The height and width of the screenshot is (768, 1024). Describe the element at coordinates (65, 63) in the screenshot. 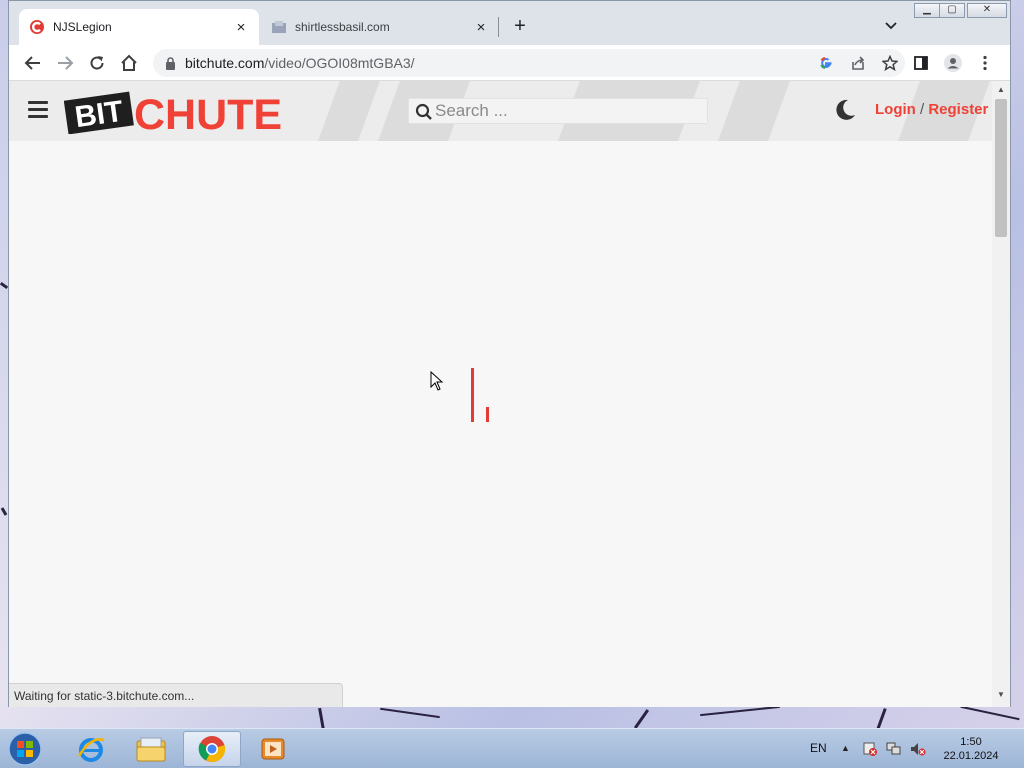

I see `forward-icon` at that location.